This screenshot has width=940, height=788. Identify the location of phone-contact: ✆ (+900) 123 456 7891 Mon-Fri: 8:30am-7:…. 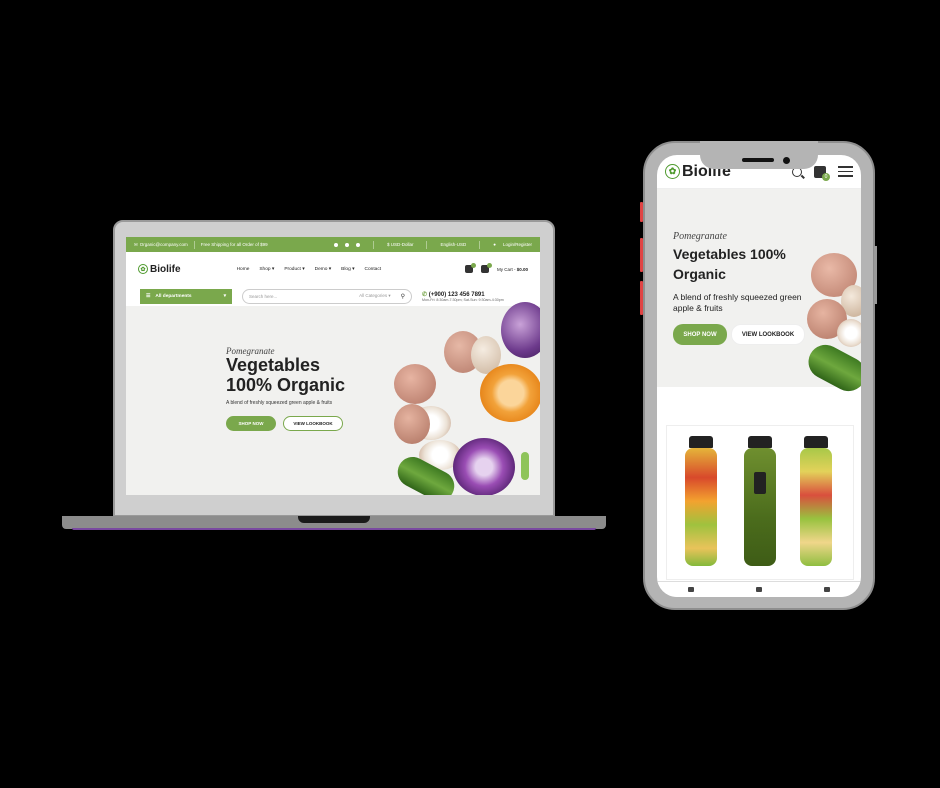
(463, 296).